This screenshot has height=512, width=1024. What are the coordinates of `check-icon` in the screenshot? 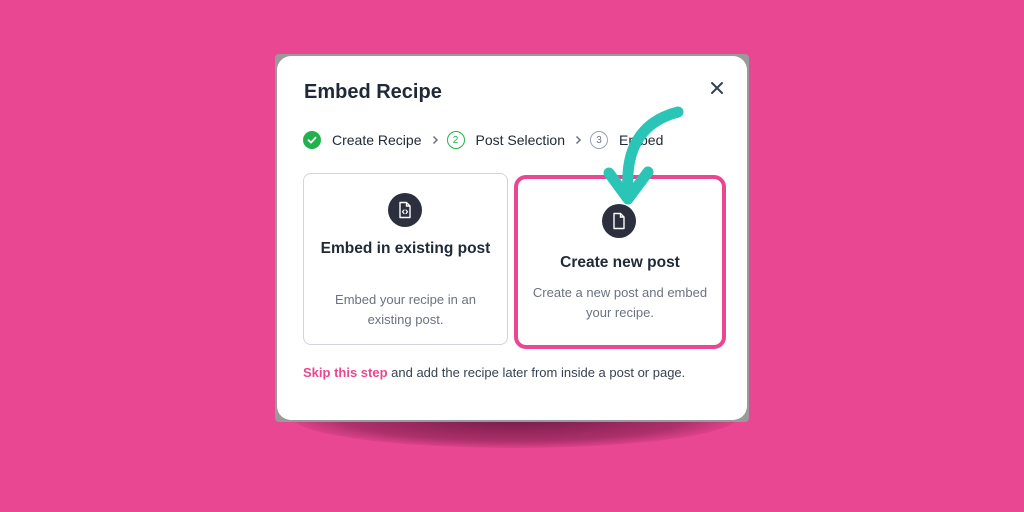 It's located at (312, 140).